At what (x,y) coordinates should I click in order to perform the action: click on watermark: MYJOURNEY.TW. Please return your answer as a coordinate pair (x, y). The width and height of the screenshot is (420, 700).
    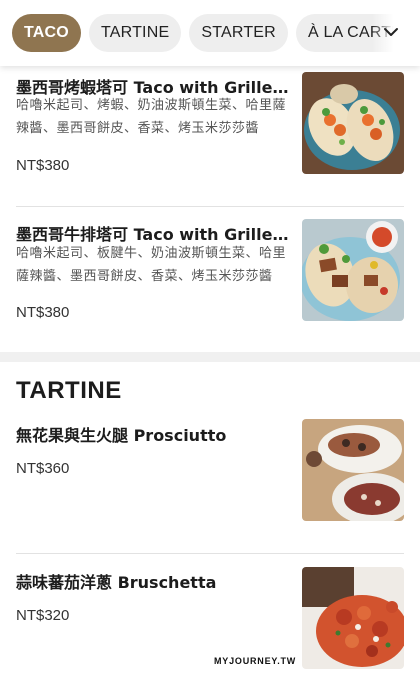
    Looking at the image, I should click on (255, 661).